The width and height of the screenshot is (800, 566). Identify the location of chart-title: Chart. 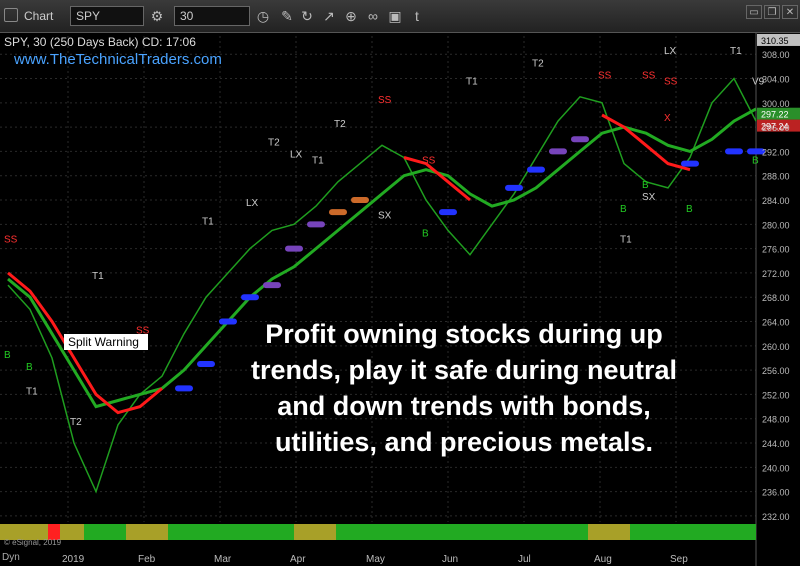
(39, 16).